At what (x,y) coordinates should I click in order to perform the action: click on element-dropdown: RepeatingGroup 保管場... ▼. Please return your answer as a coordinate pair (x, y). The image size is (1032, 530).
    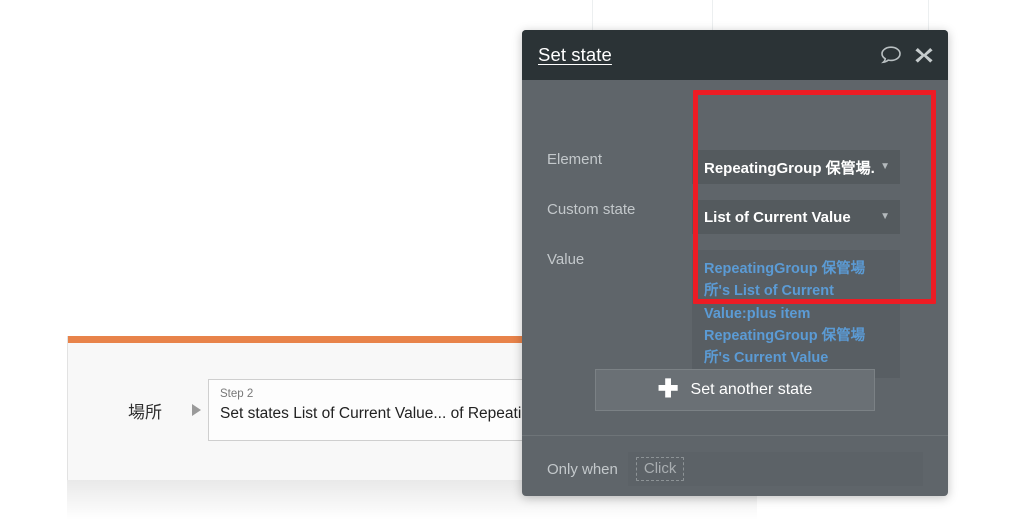
    Looking at the image, I should click on (796, 167).